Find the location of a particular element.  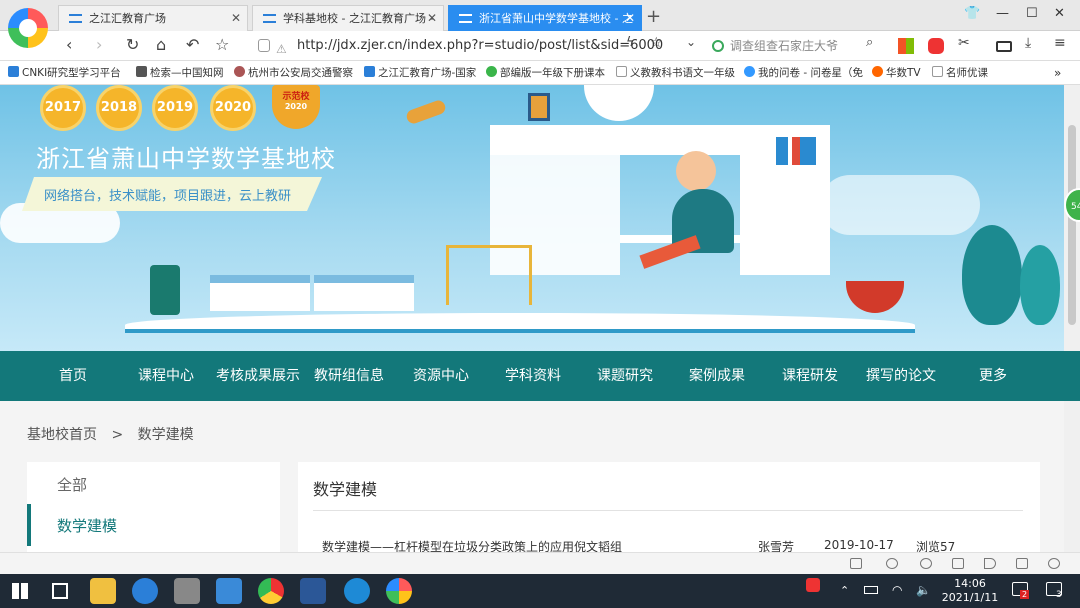

maximize-icon: ☐ is located at coordinates (1032, 13).